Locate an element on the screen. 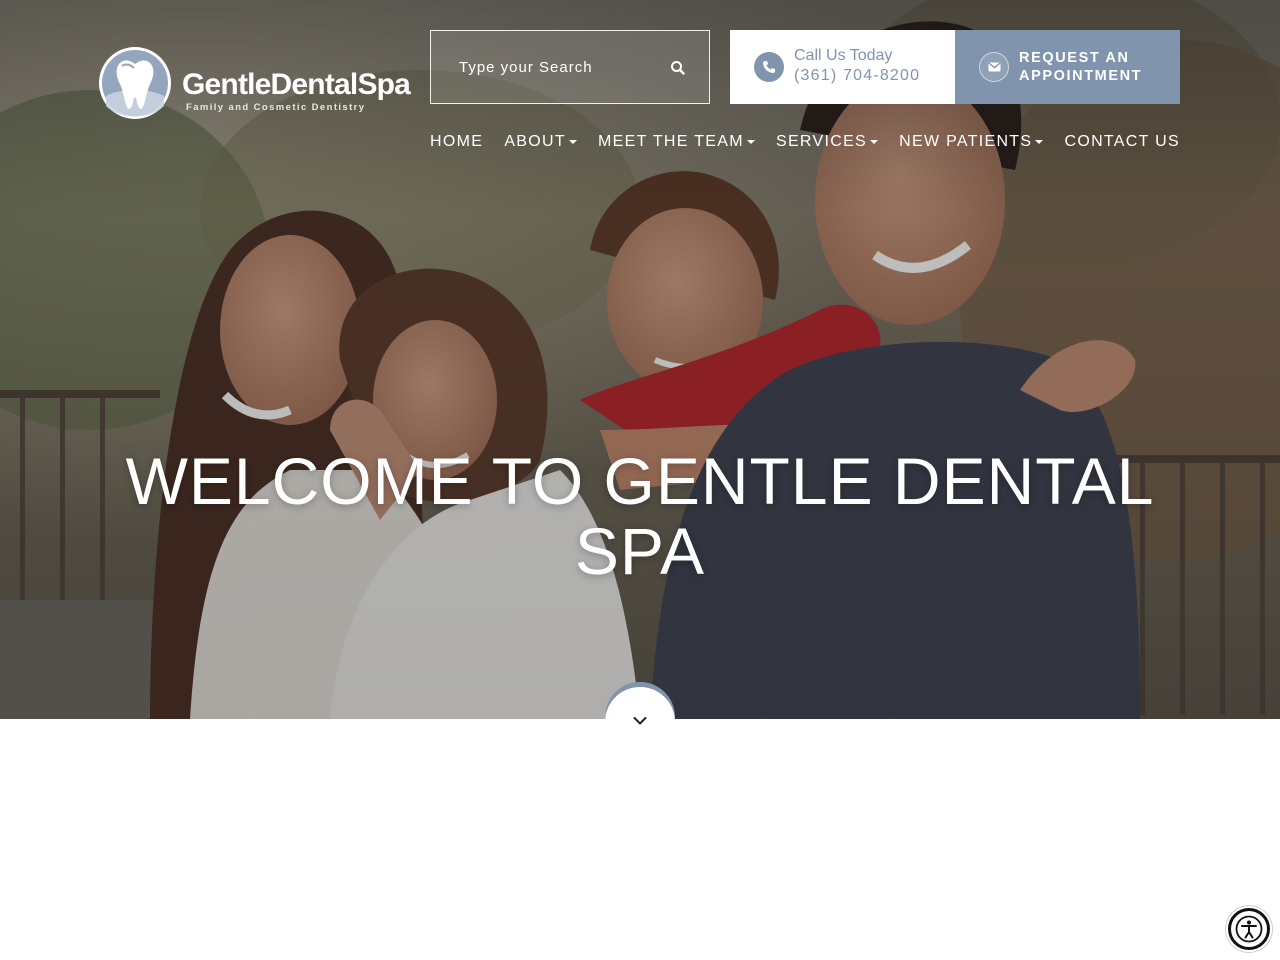  search-icon is located at coordinates (678, 68).